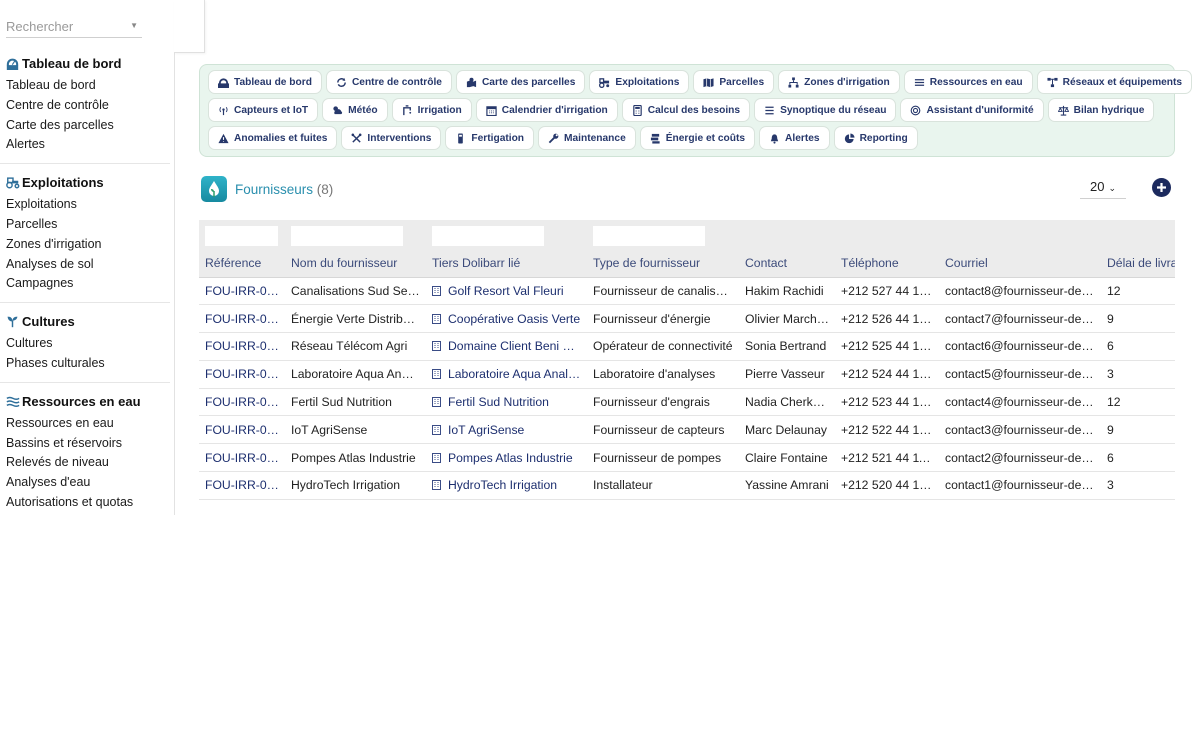 Image resolution: width=1200 pixels, height=743 pixels. Describe the element at coordinates (1103, 189) in the screenshot. I see `page-size-select: 20 ⌄` at that location.